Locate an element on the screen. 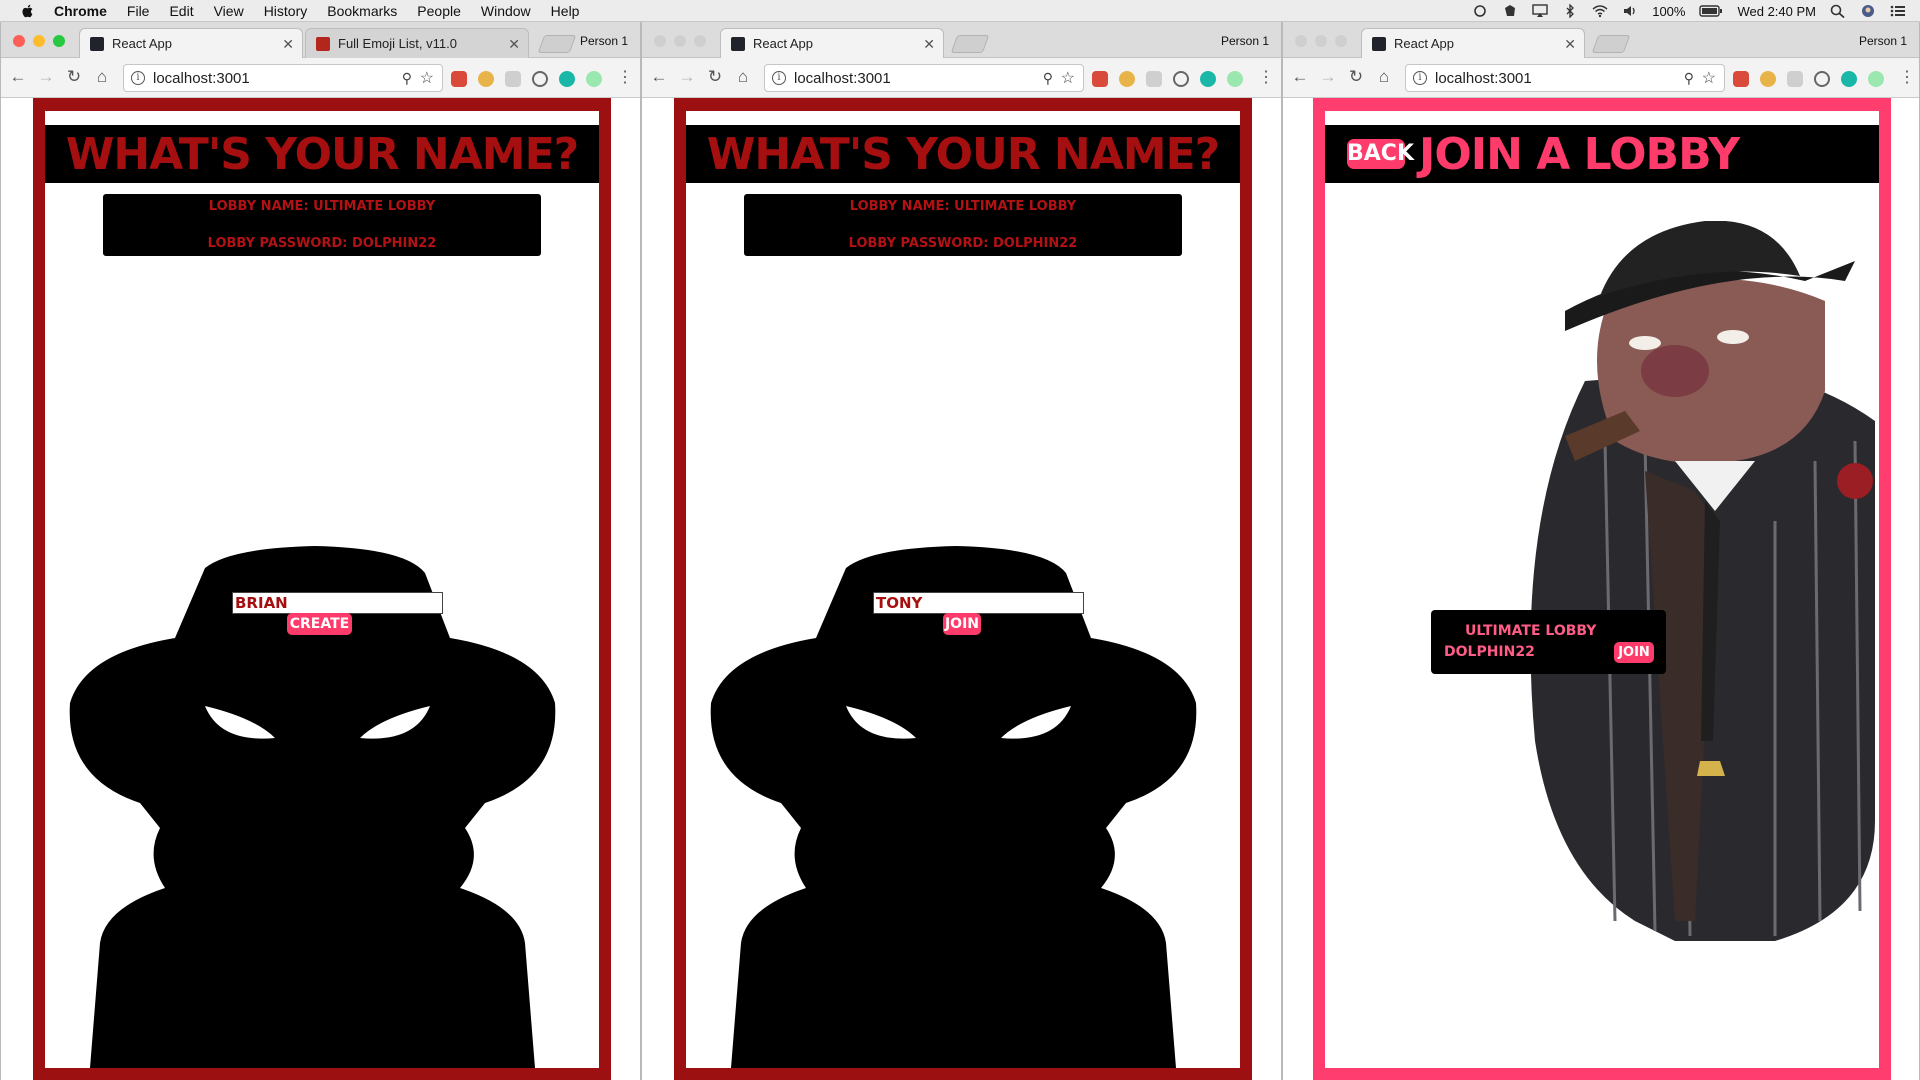 This screenshot has width=1920, height=1080. create-button: CREATE is located at coordinates (319, 624).